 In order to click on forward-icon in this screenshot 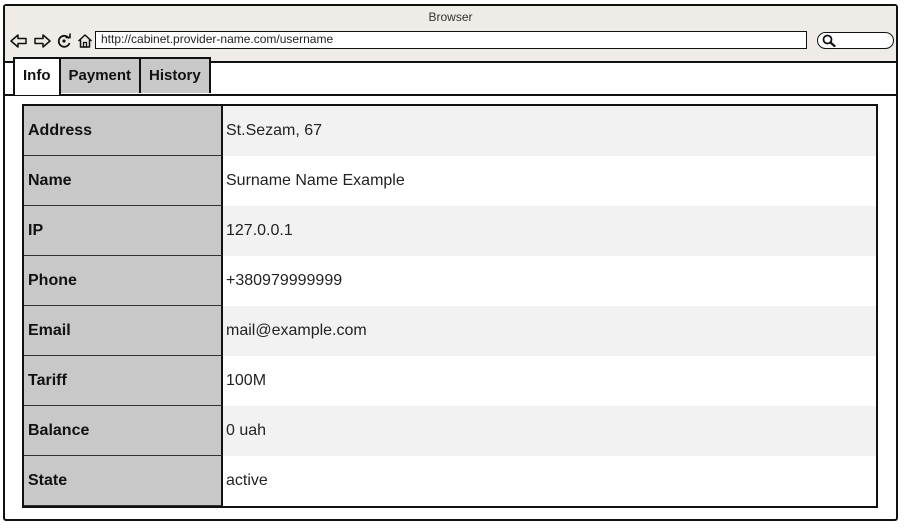, I will do `click(42, 41)`.